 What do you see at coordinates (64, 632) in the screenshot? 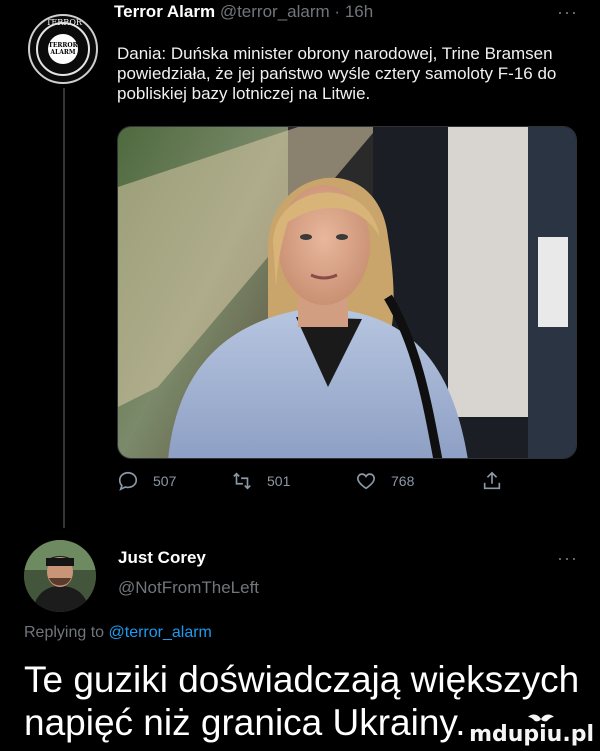
I see `replying-to-prefix: Replying to` at bounding box center [64, 632].